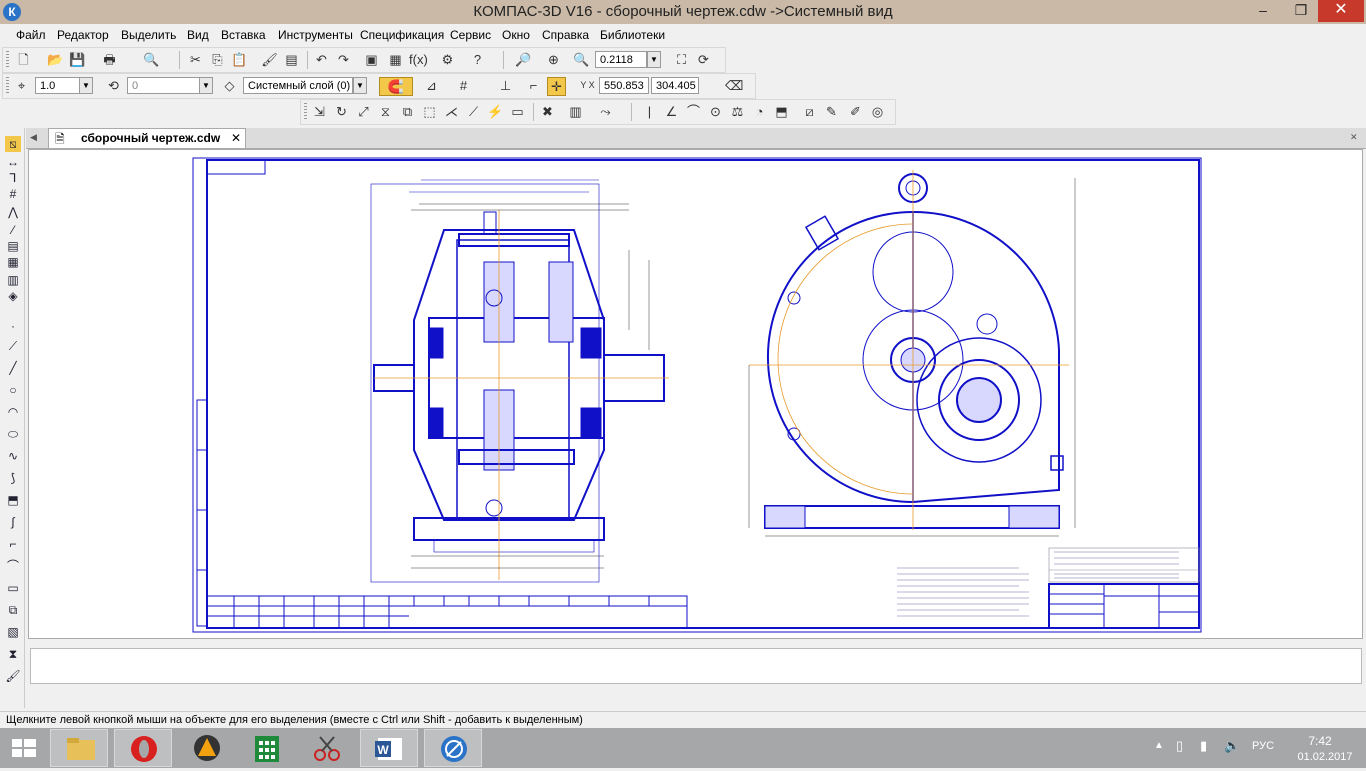 Image resolution: width=1366 pixels, height=771 pixels. What do you see at coordinates (517, 111) in the screenshot?
I see `split-icon: ▭` at bounding box center [517, 111].